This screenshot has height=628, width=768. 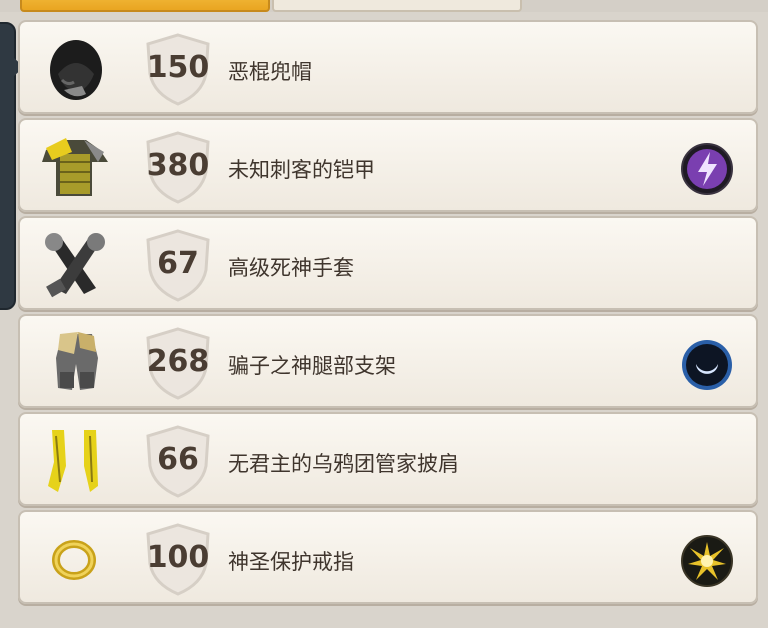 I want to click on equipment-row-cape: 66 无君主的乌鸦团管家披肩, so click(x=388, y=459).